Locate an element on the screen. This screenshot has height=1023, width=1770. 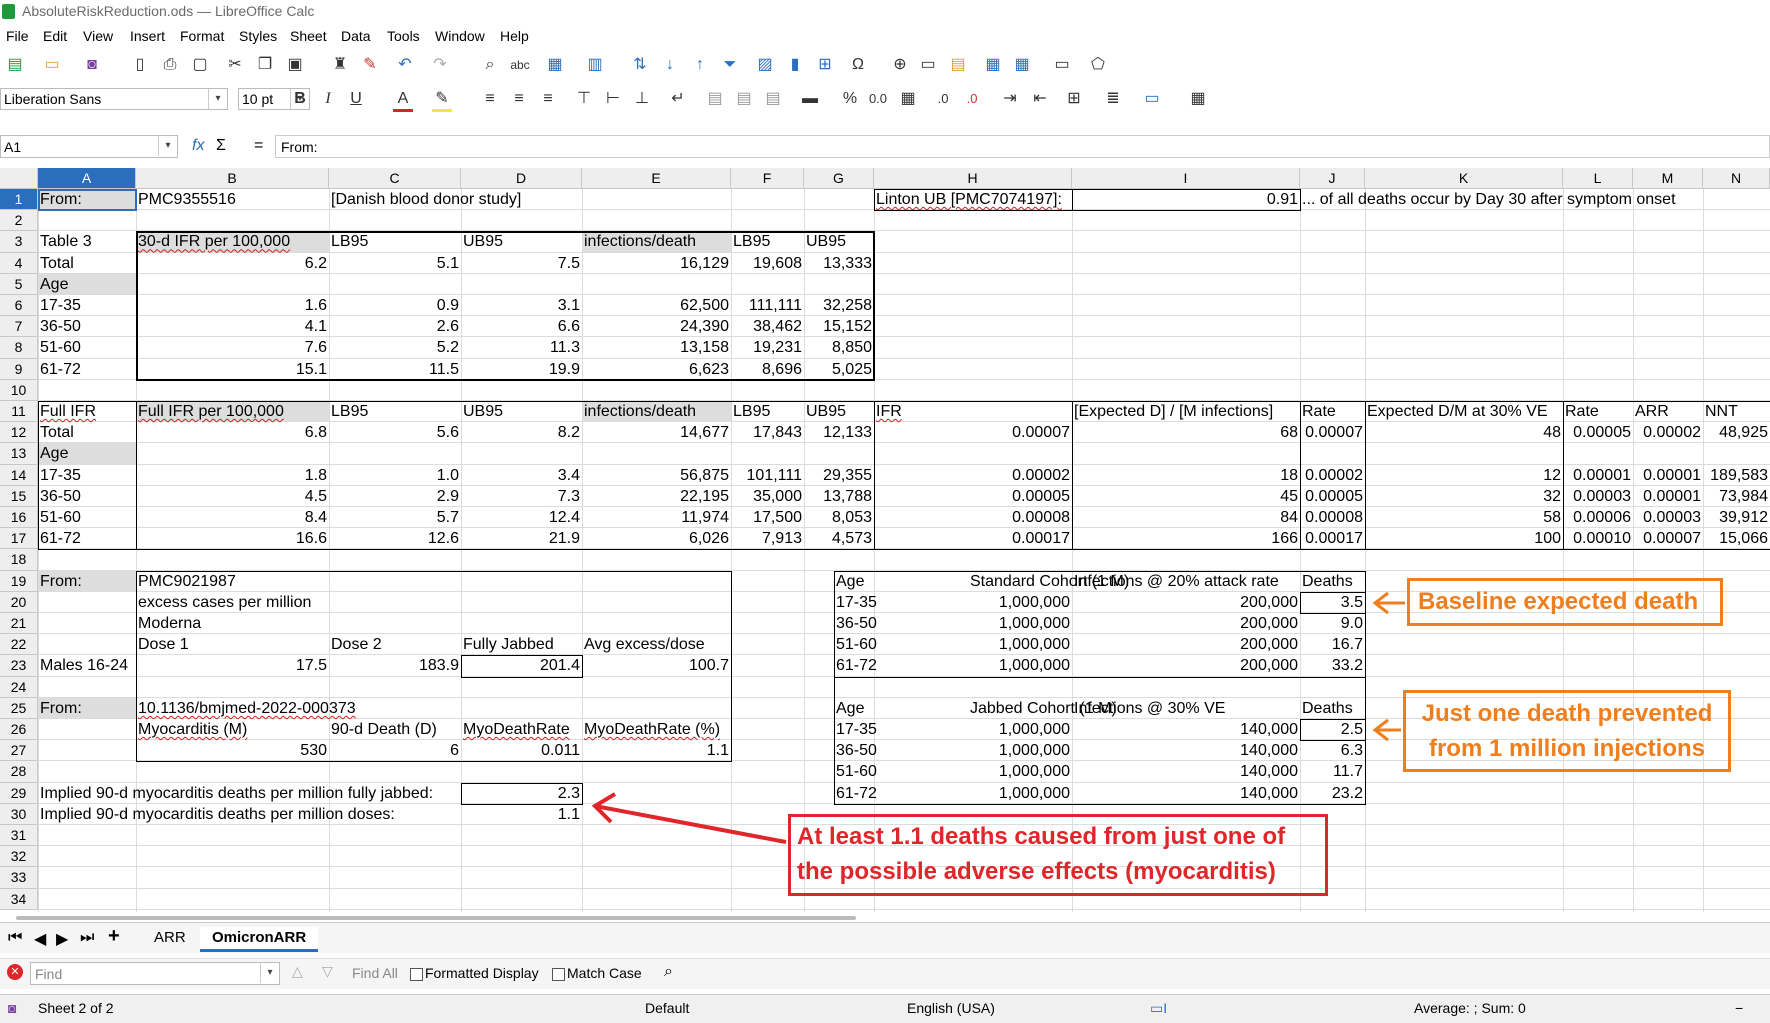
cell-g6: 32,258 is located at coordinates (839, 305).